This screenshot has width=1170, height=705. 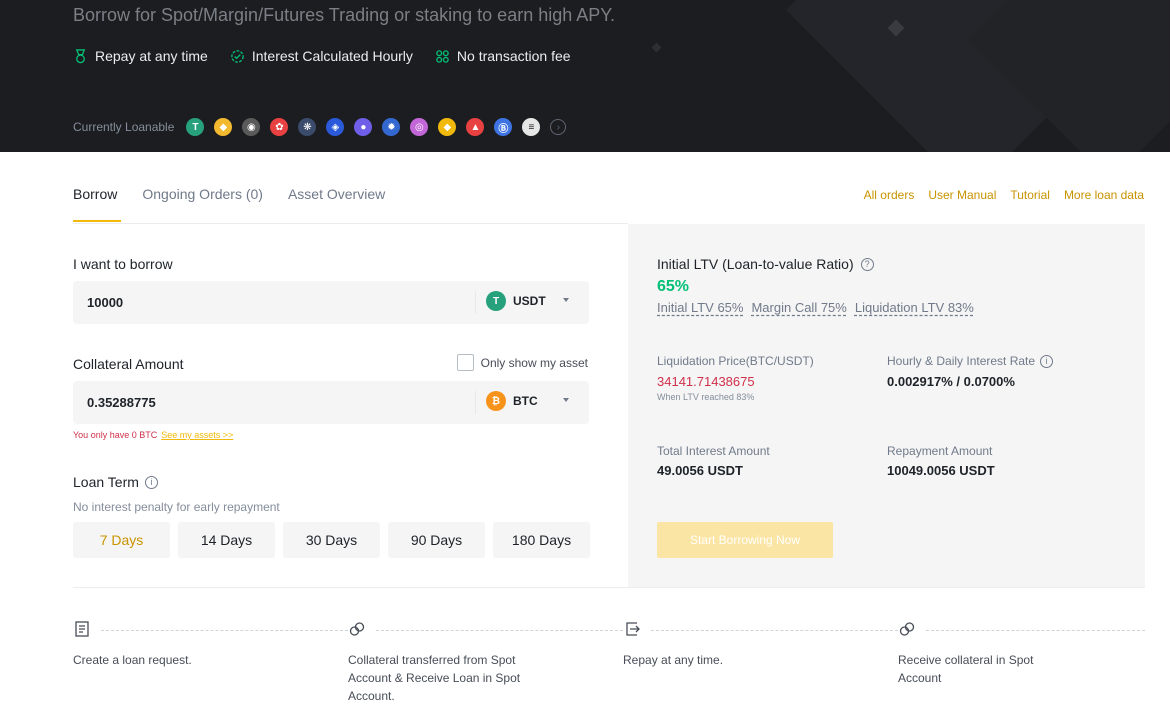 I want to click on total-interest-value: 49.0056 USDT, so click(x=700, y=470).